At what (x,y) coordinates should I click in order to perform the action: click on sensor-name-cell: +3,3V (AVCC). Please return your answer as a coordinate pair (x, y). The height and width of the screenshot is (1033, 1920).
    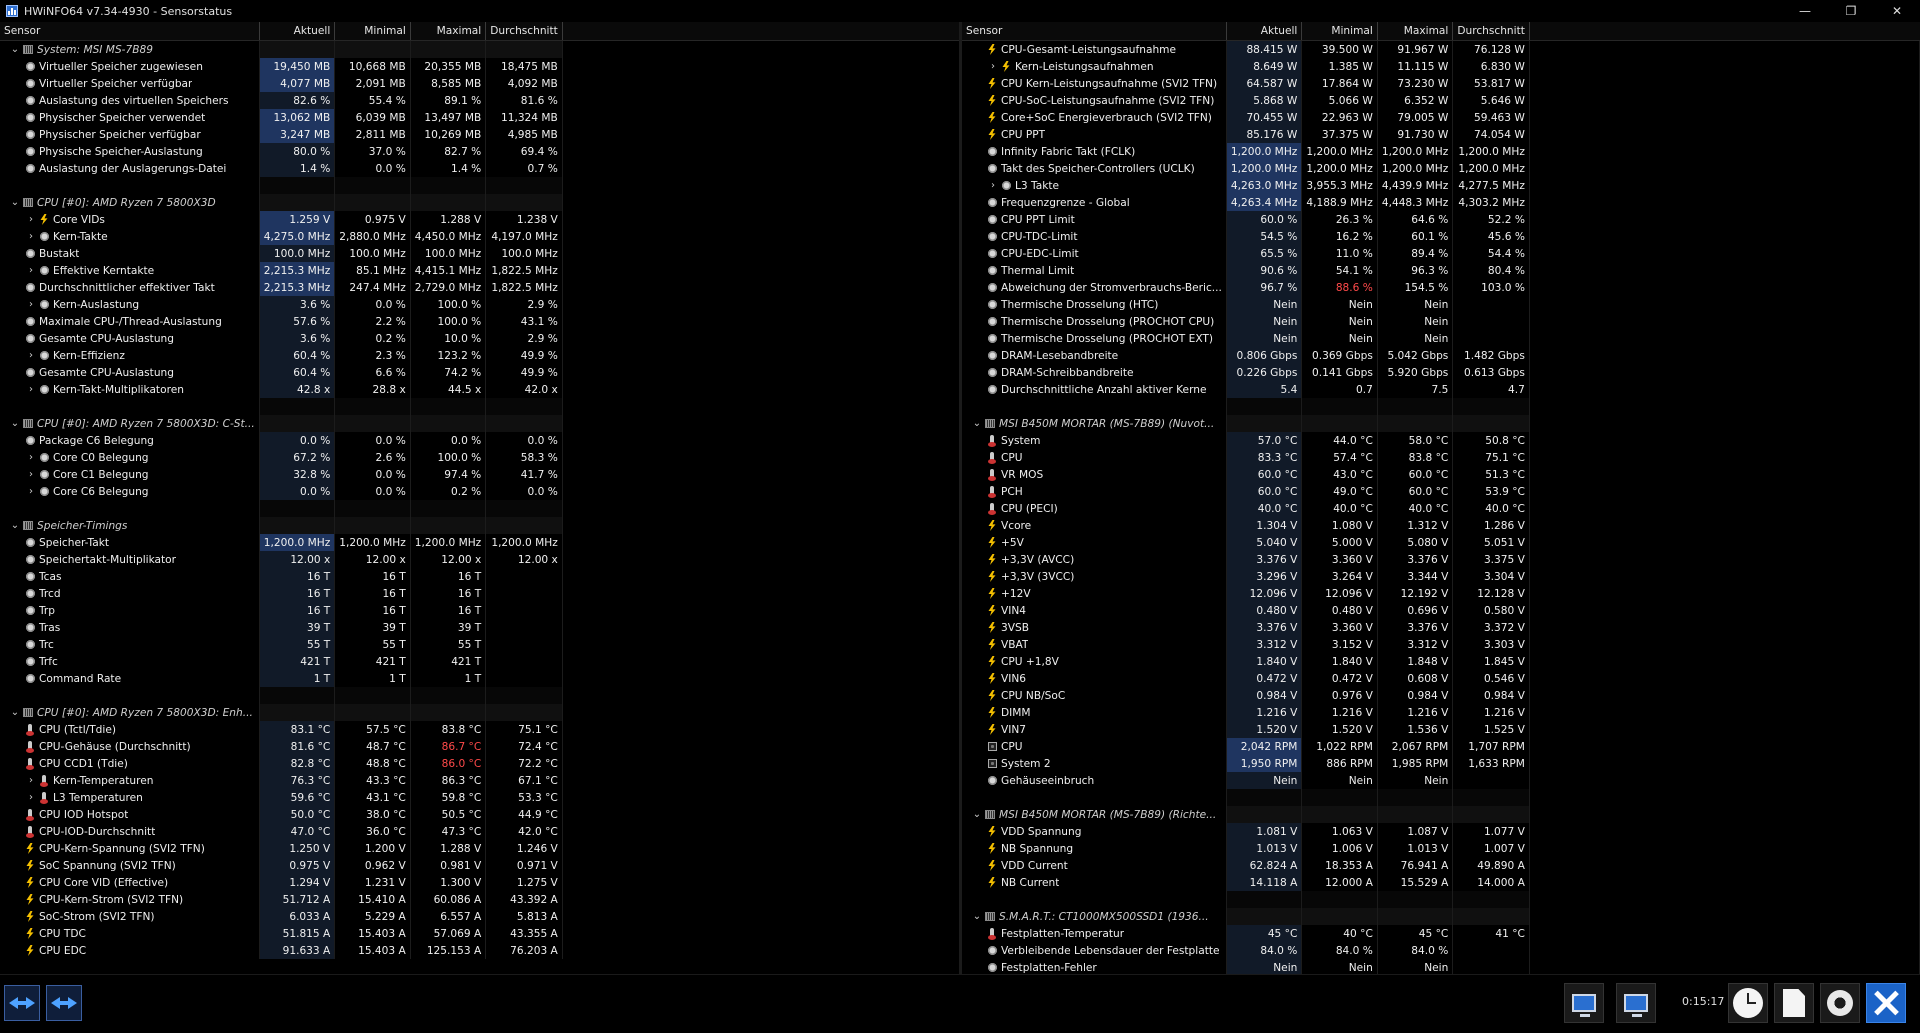
    Looking at the image, I should click on (1094, 559).